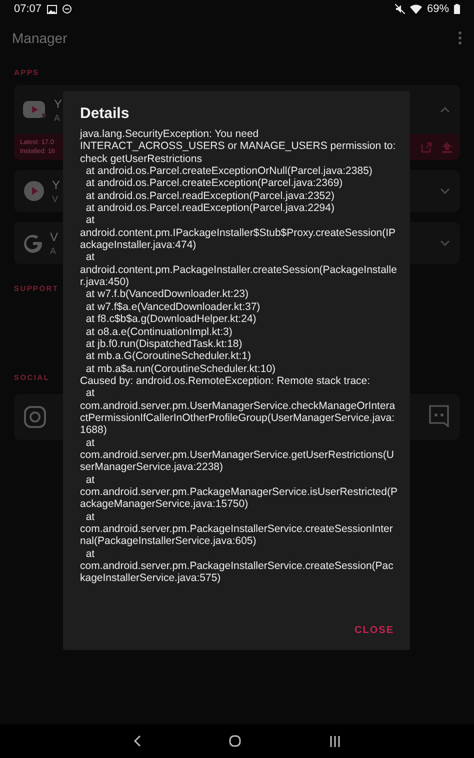 This screenshot has height=758, width=474. Describe the element at coordinates (447, 147) in the screenshot. I see `upload-icon` at that location.